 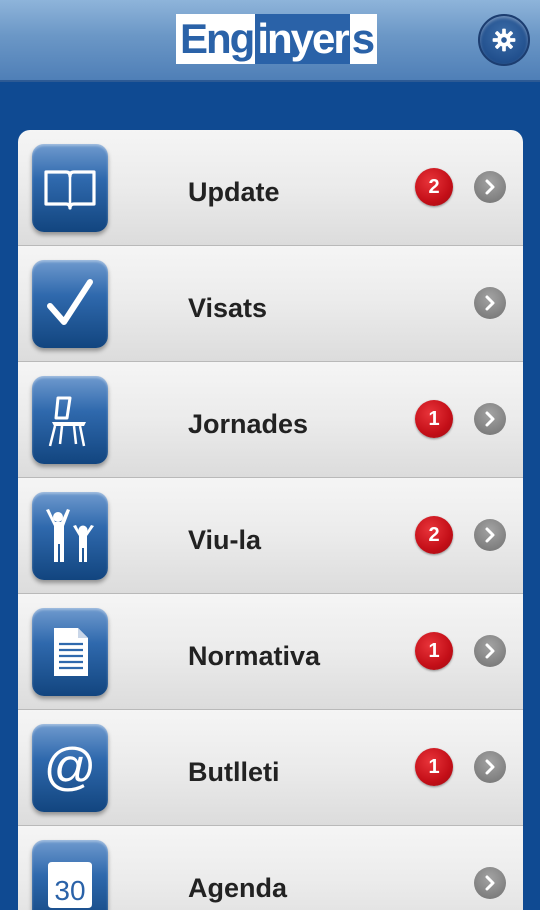 I want to click on menu-item-agenda: 30 Agenda, so click(x=270, y=868).